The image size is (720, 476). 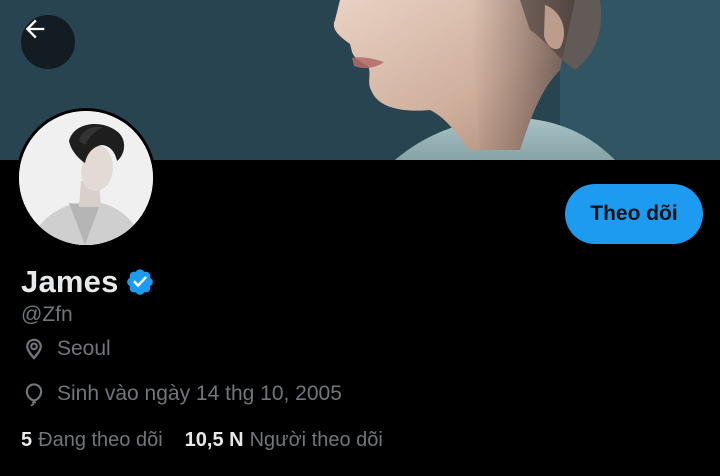 I want to click on followers-count: 10,5 N, so click(x=214, y=440).